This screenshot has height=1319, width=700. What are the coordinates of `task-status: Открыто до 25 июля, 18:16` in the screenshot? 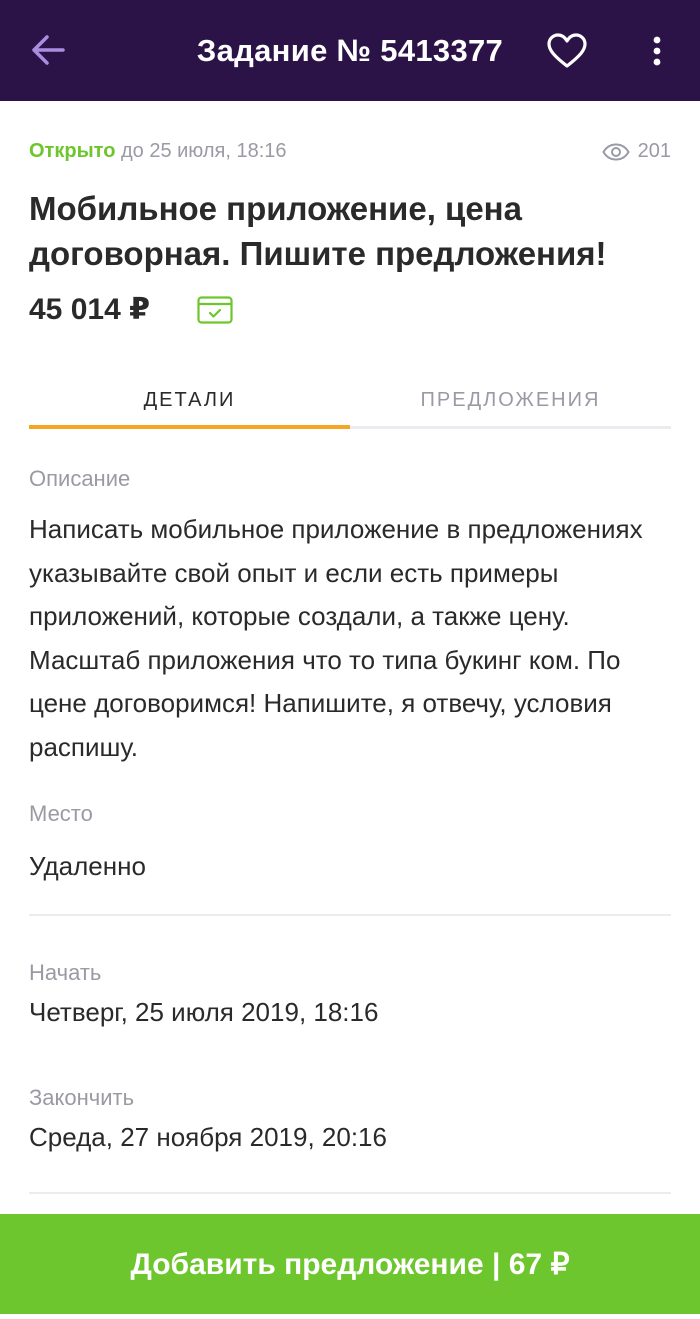 It's located at (158, 151).